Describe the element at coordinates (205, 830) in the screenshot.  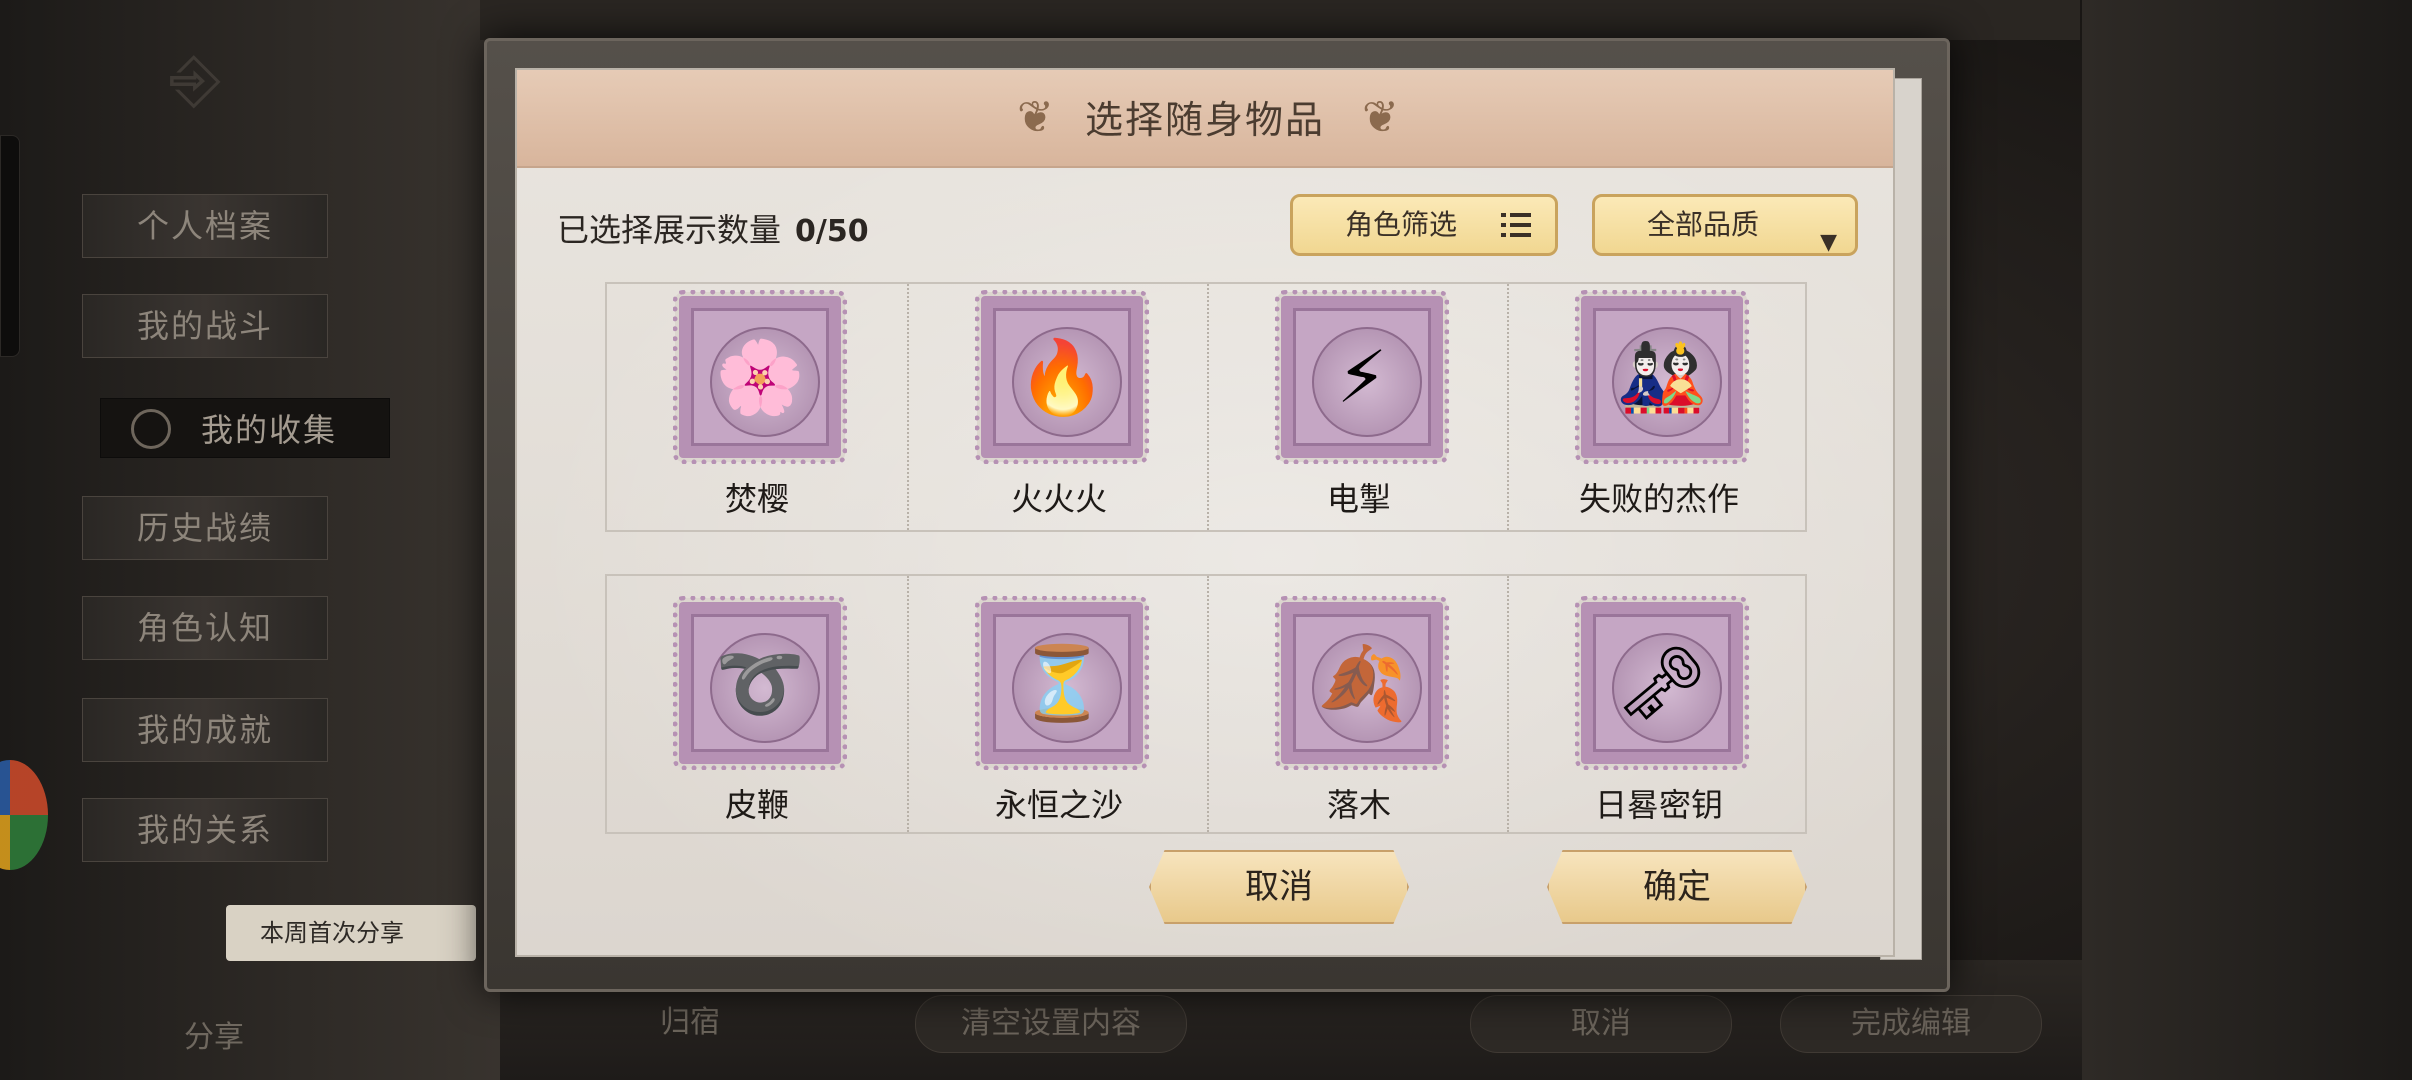
I see `sidebar-item-relations: 我的关系` at that location.